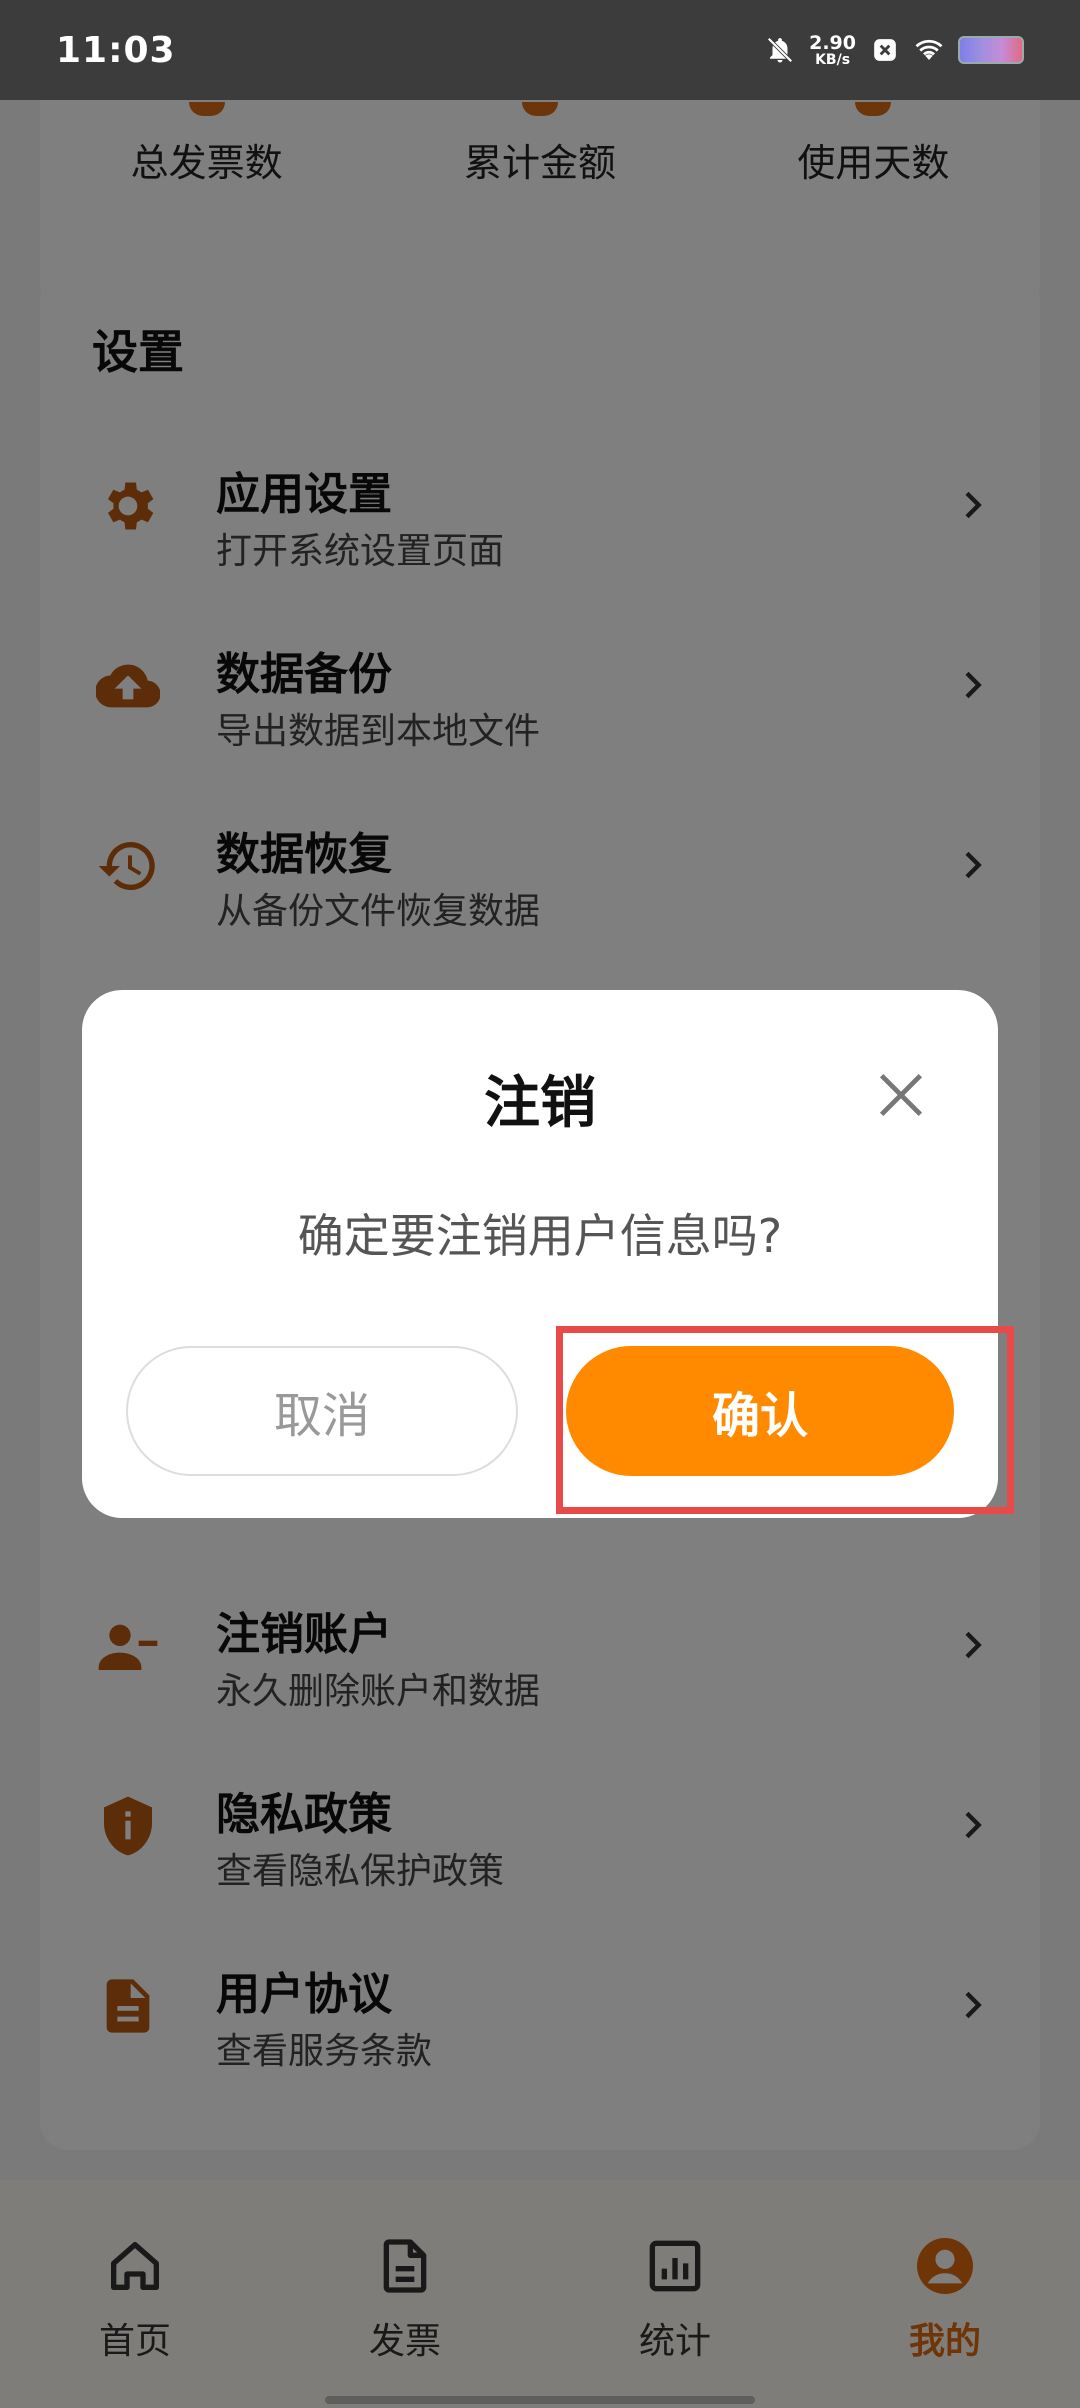 The height and width of the screenshot is (2408, 1080). What do you see at coordinates (540, 1103) in the screenshot?
I see `dialog-title: 注销` at bounding box center [540, 1103].